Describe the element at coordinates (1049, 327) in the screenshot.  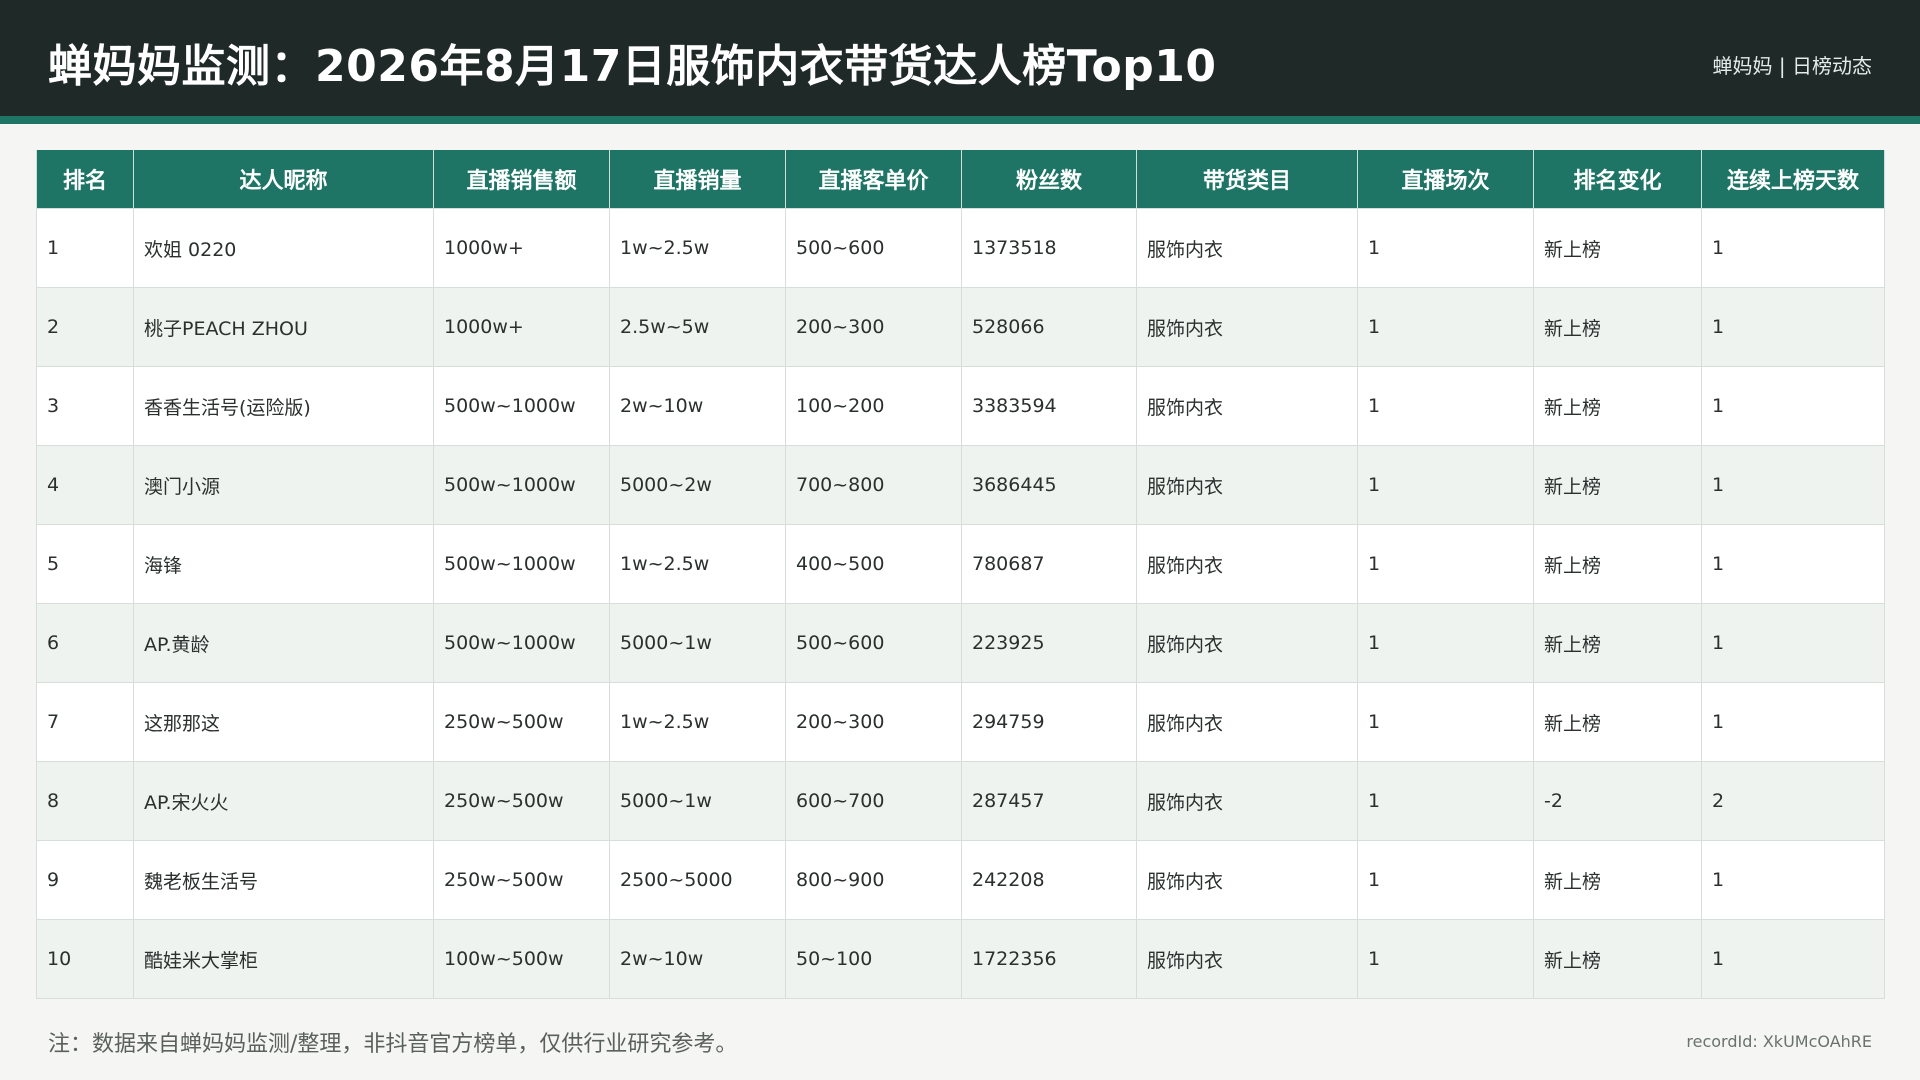
I see `cell-followers: 528066` at that location.